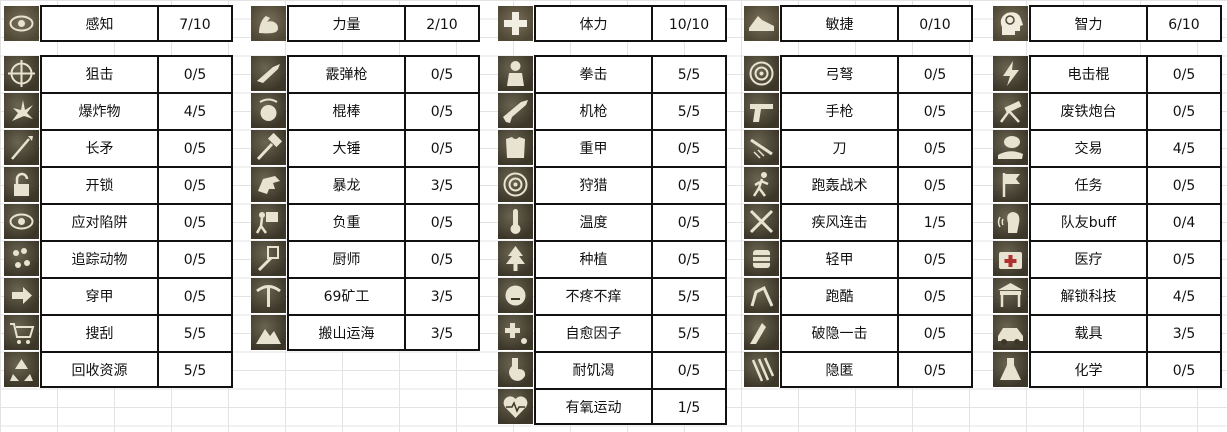 This screenshot has height=432, width=1227. I want to click on skill-row: 医疗 0/5, so click(1109, 258).